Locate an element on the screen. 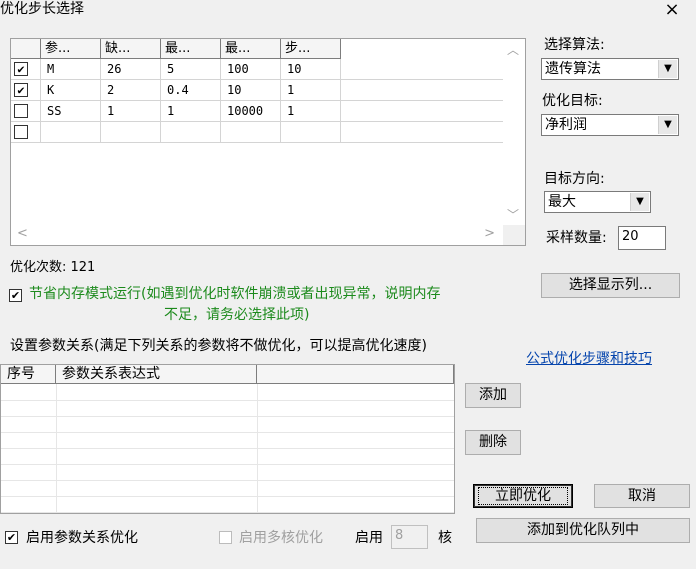  relation-header-index: 序号 is located at coordinates (28, 374).